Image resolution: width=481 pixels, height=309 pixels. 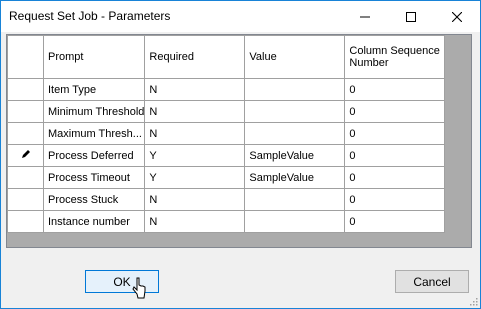 I want to click on cell-prompt: Process Stuck, so click(x=94, y=199).